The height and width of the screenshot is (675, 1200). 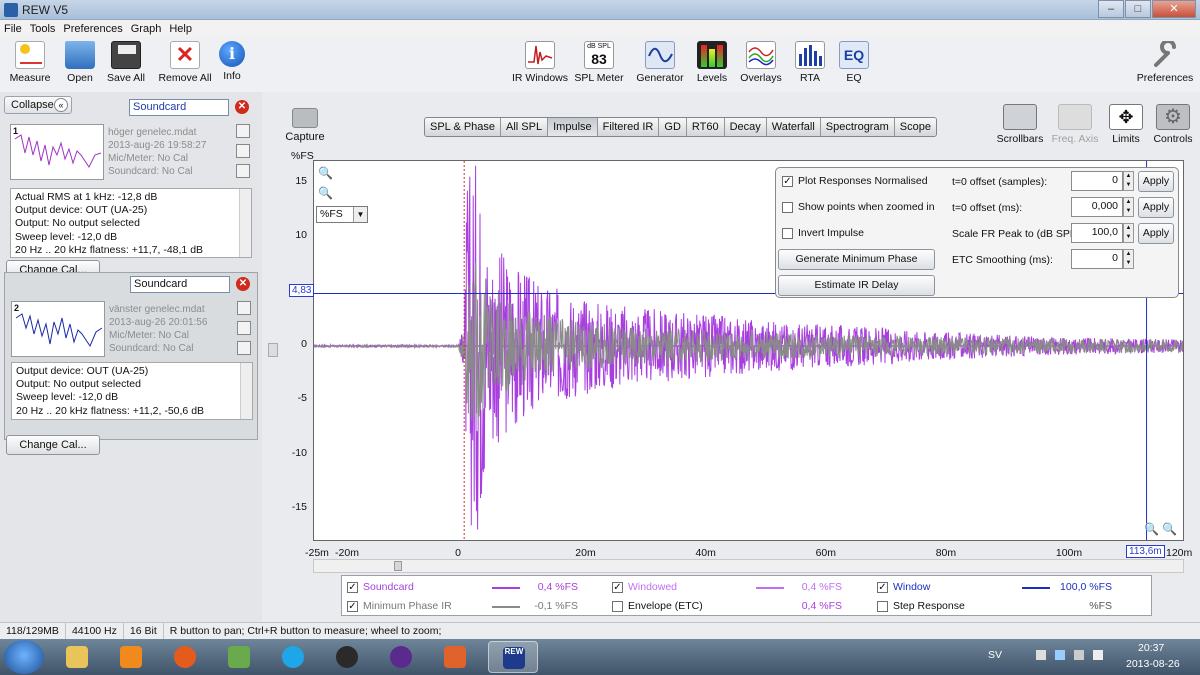 What do you see at coordinates (1165, 61) in the screenshot?
I see `preferences-button: Preferences` at bounding box center [1165, 61].